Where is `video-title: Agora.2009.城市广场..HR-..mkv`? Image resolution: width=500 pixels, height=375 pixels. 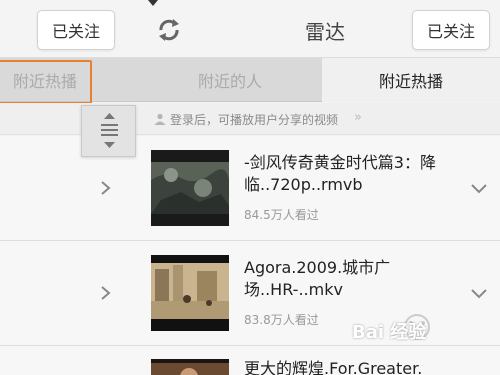 video-title: Agora.2009.城市广场..HR-..mkv is located at coordinates (354, 279).